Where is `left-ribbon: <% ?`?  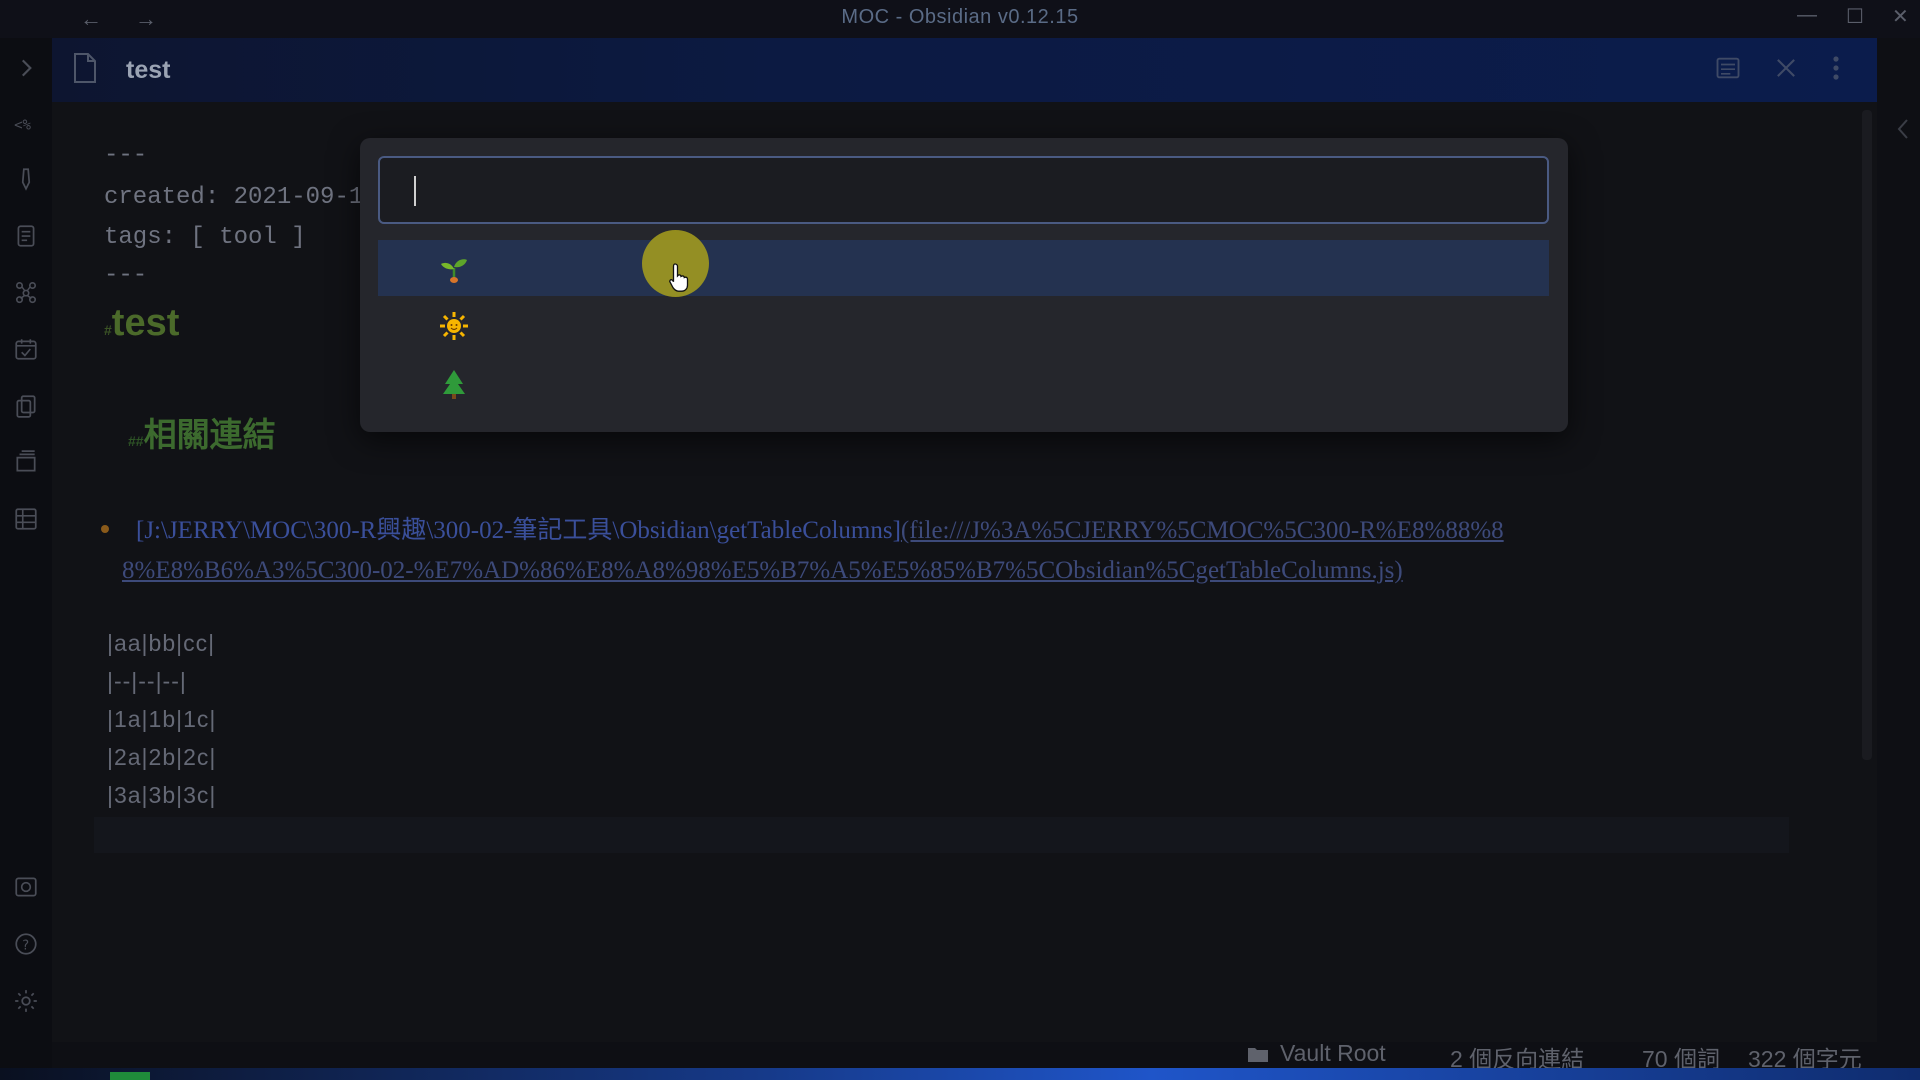
left-ribbon: <% ? is located at coordinates (26, 553).